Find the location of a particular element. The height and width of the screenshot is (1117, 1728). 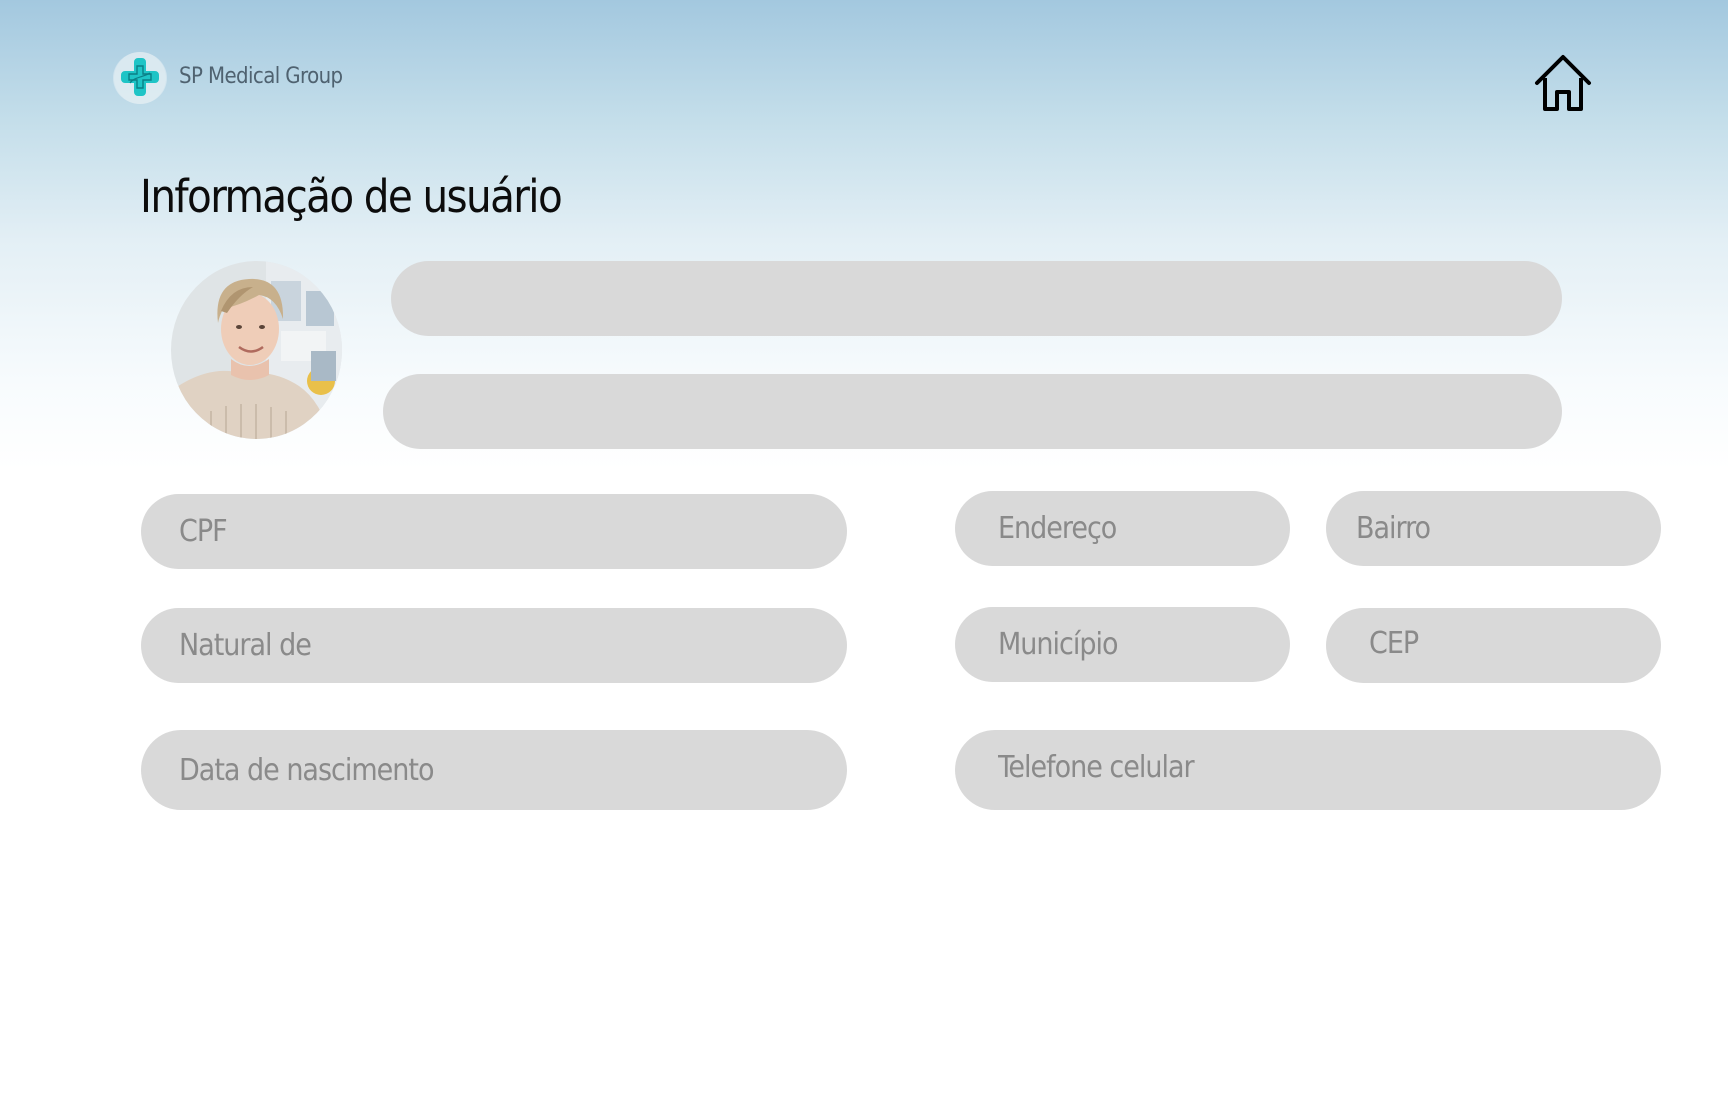

page-title: Informação de usuário is located at coordinates (351, 196).